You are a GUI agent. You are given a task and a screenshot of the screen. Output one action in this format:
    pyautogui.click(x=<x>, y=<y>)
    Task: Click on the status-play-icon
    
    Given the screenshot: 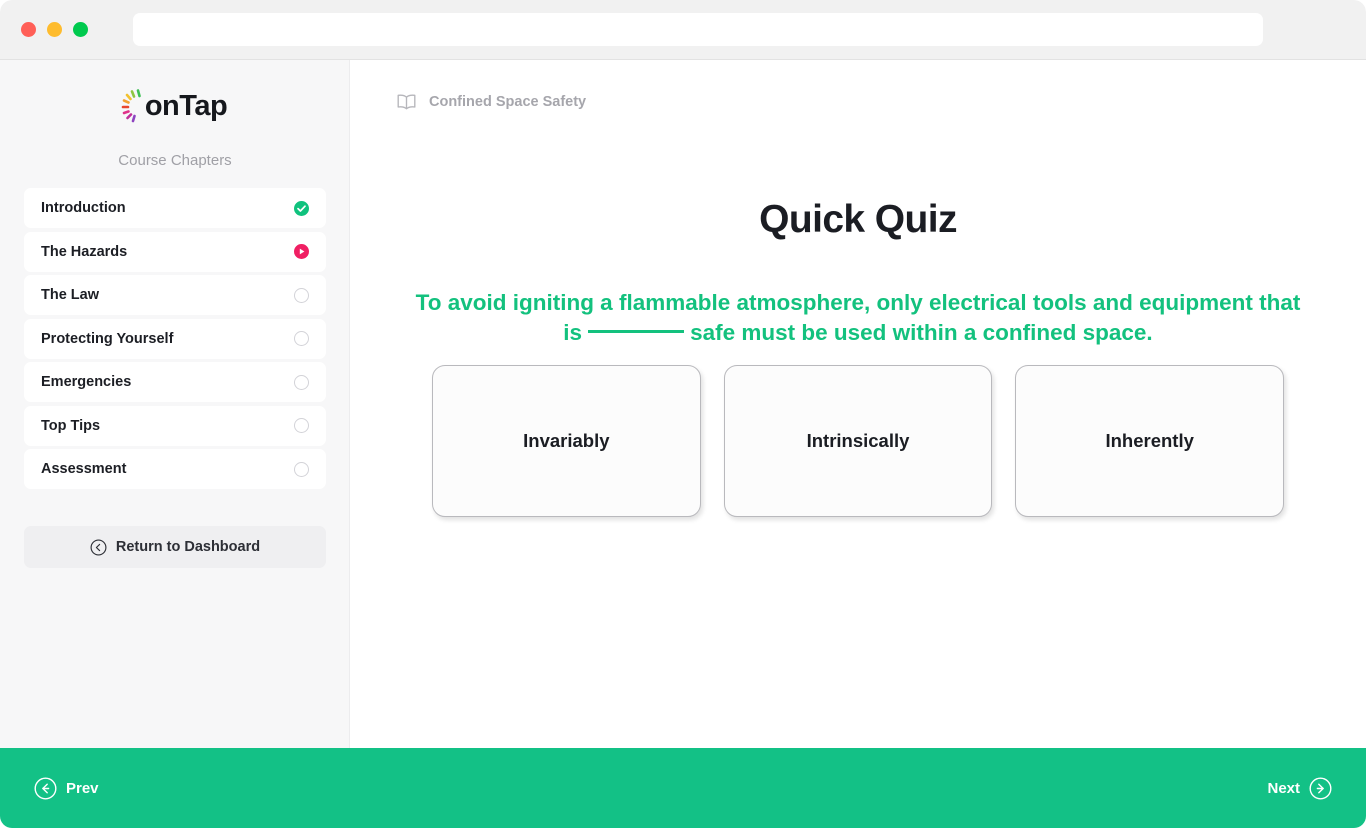 What is the action you would take?
    pyautogui.click(x=301, y=251)
    